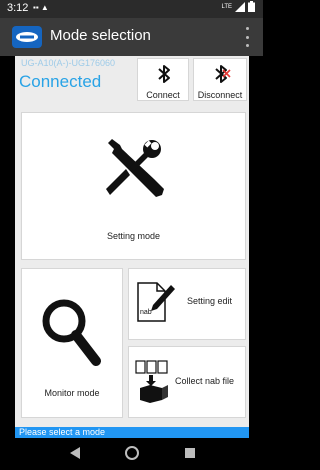 This screenshot has height=470, width=320. I want to click on collect-nab-file-button: Collect nab file, so click(187, 382).